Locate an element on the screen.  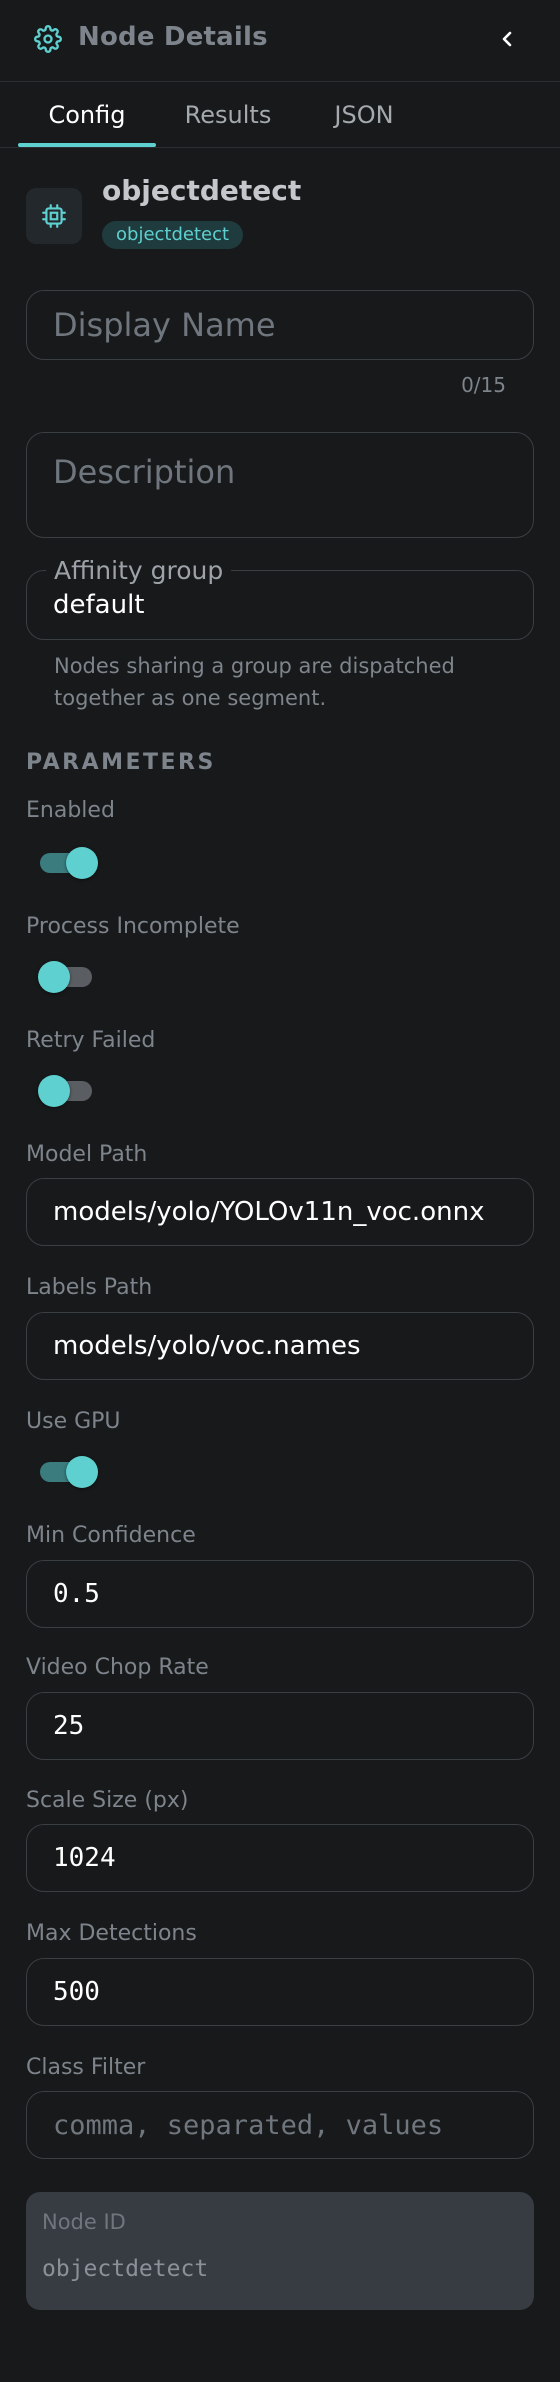
panel-header: Node Details is located at coordinates (280, 41).